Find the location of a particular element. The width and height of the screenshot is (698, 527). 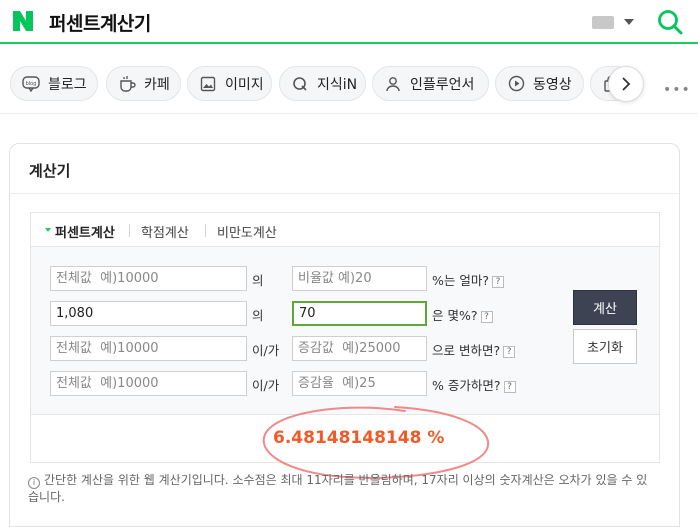

info-icon: i is located at coordinates (34, 483).